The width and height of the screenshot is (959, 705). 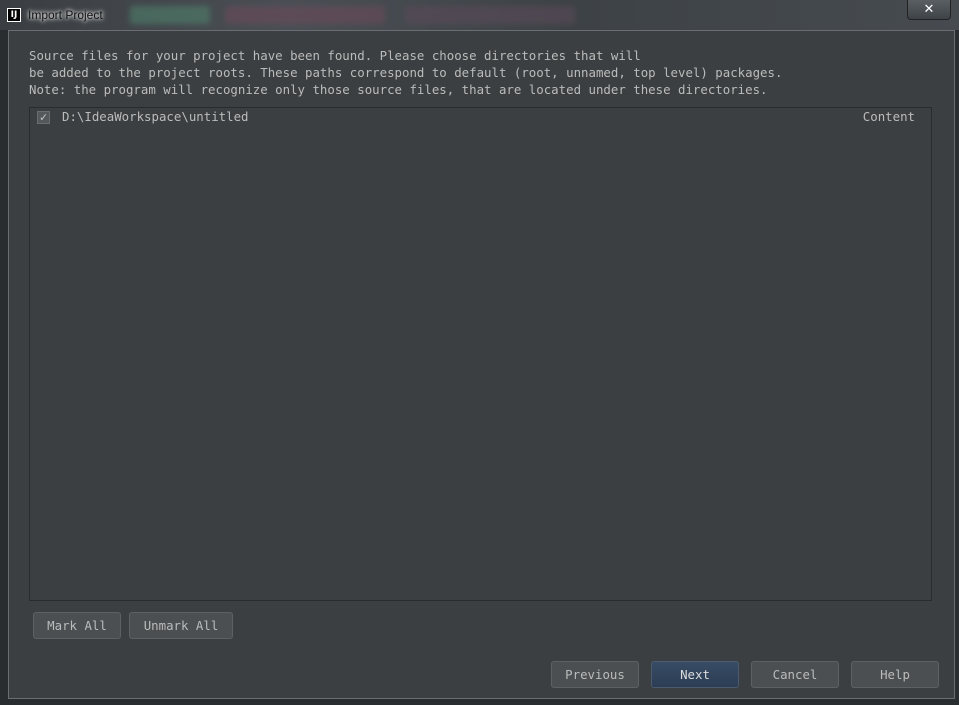 I want to click on title-bar: IJ Import Project ✕, so click(x=479, y=15).